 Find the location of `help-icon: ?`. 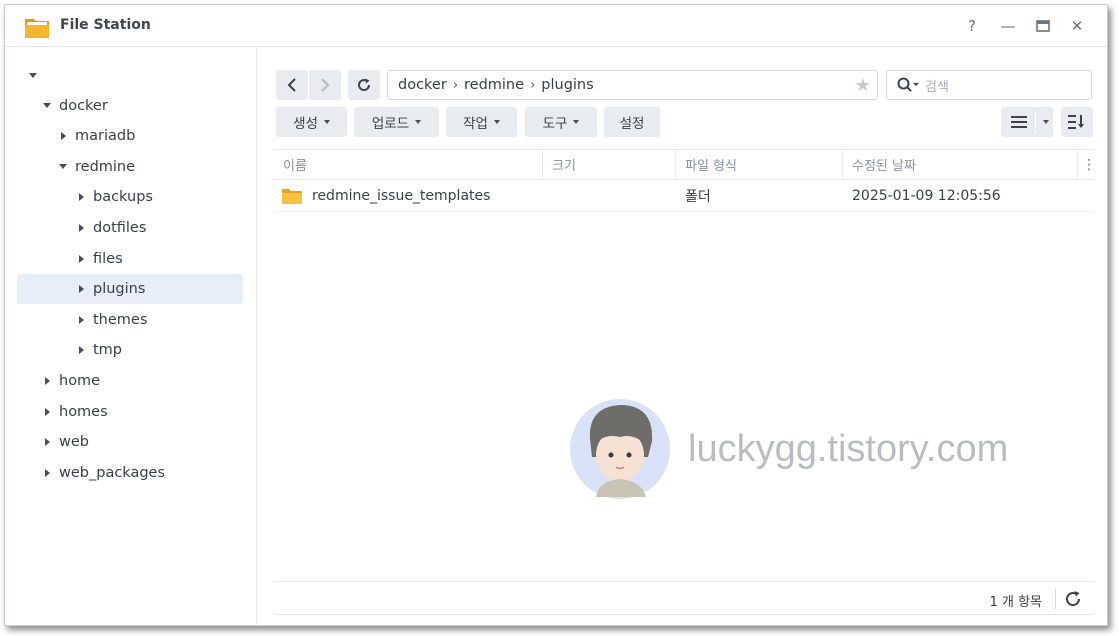

help-icon: ? is located at coordinates (972, 26).